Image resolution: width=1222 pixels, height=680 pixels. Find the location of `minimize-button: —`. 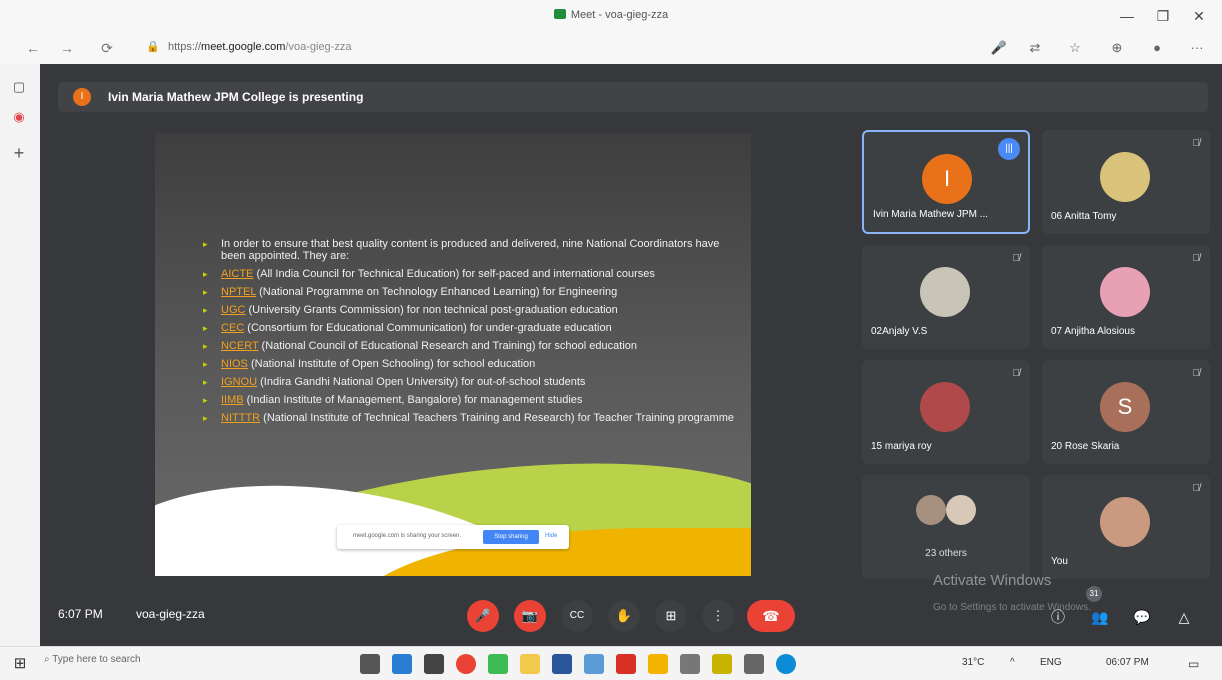

minimize-button: — is located at coordinates (1127, 16).